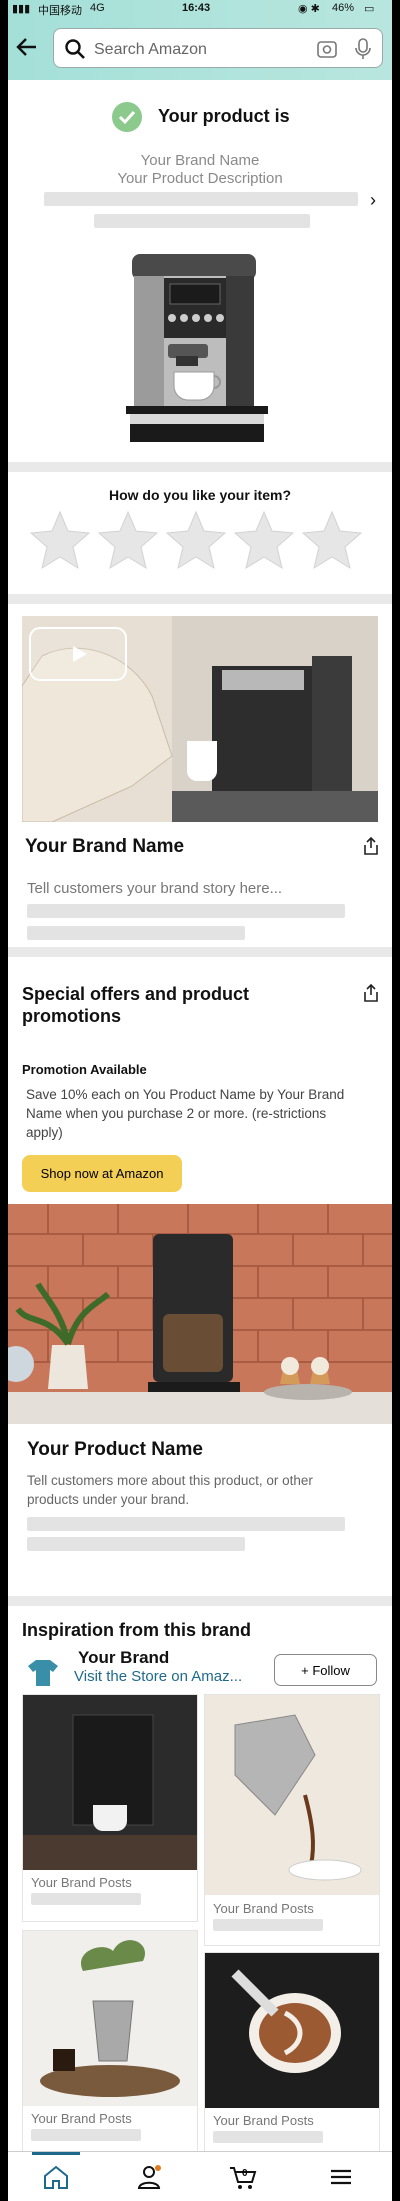 The image size is (400, 2201). Describe the element at coordinates (341, 2177) in the screenshot. I see `menu-icon` at that location.